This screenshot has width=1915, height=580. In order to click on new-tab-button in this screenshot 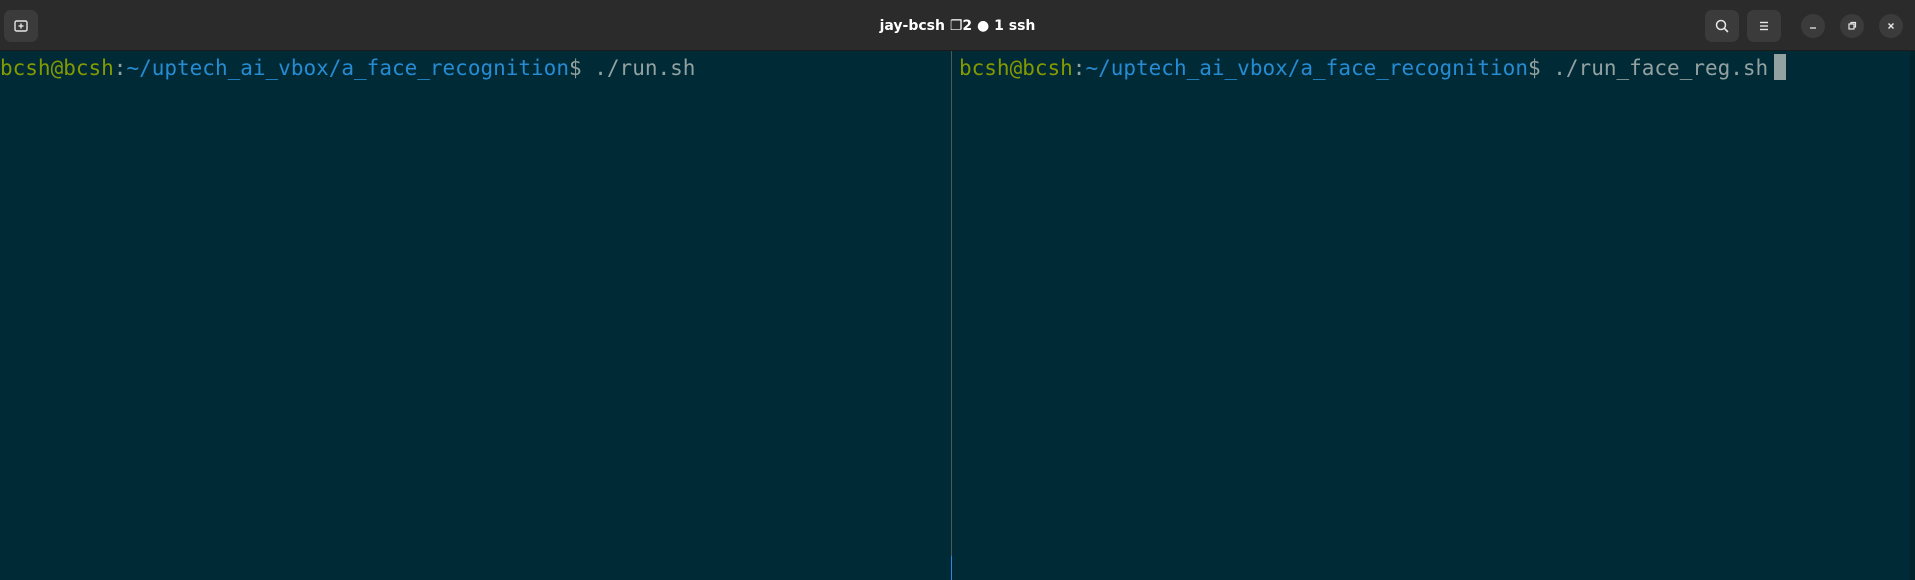, I will do `click(21, 26)`.